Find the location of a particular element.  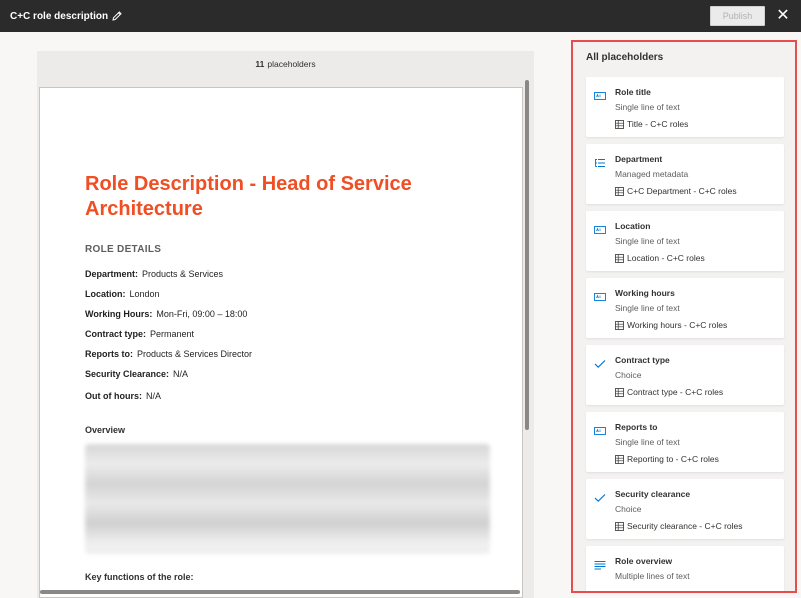

detail-row-contract-type: Contract type: Permanent is located at coordinates (139, 334).